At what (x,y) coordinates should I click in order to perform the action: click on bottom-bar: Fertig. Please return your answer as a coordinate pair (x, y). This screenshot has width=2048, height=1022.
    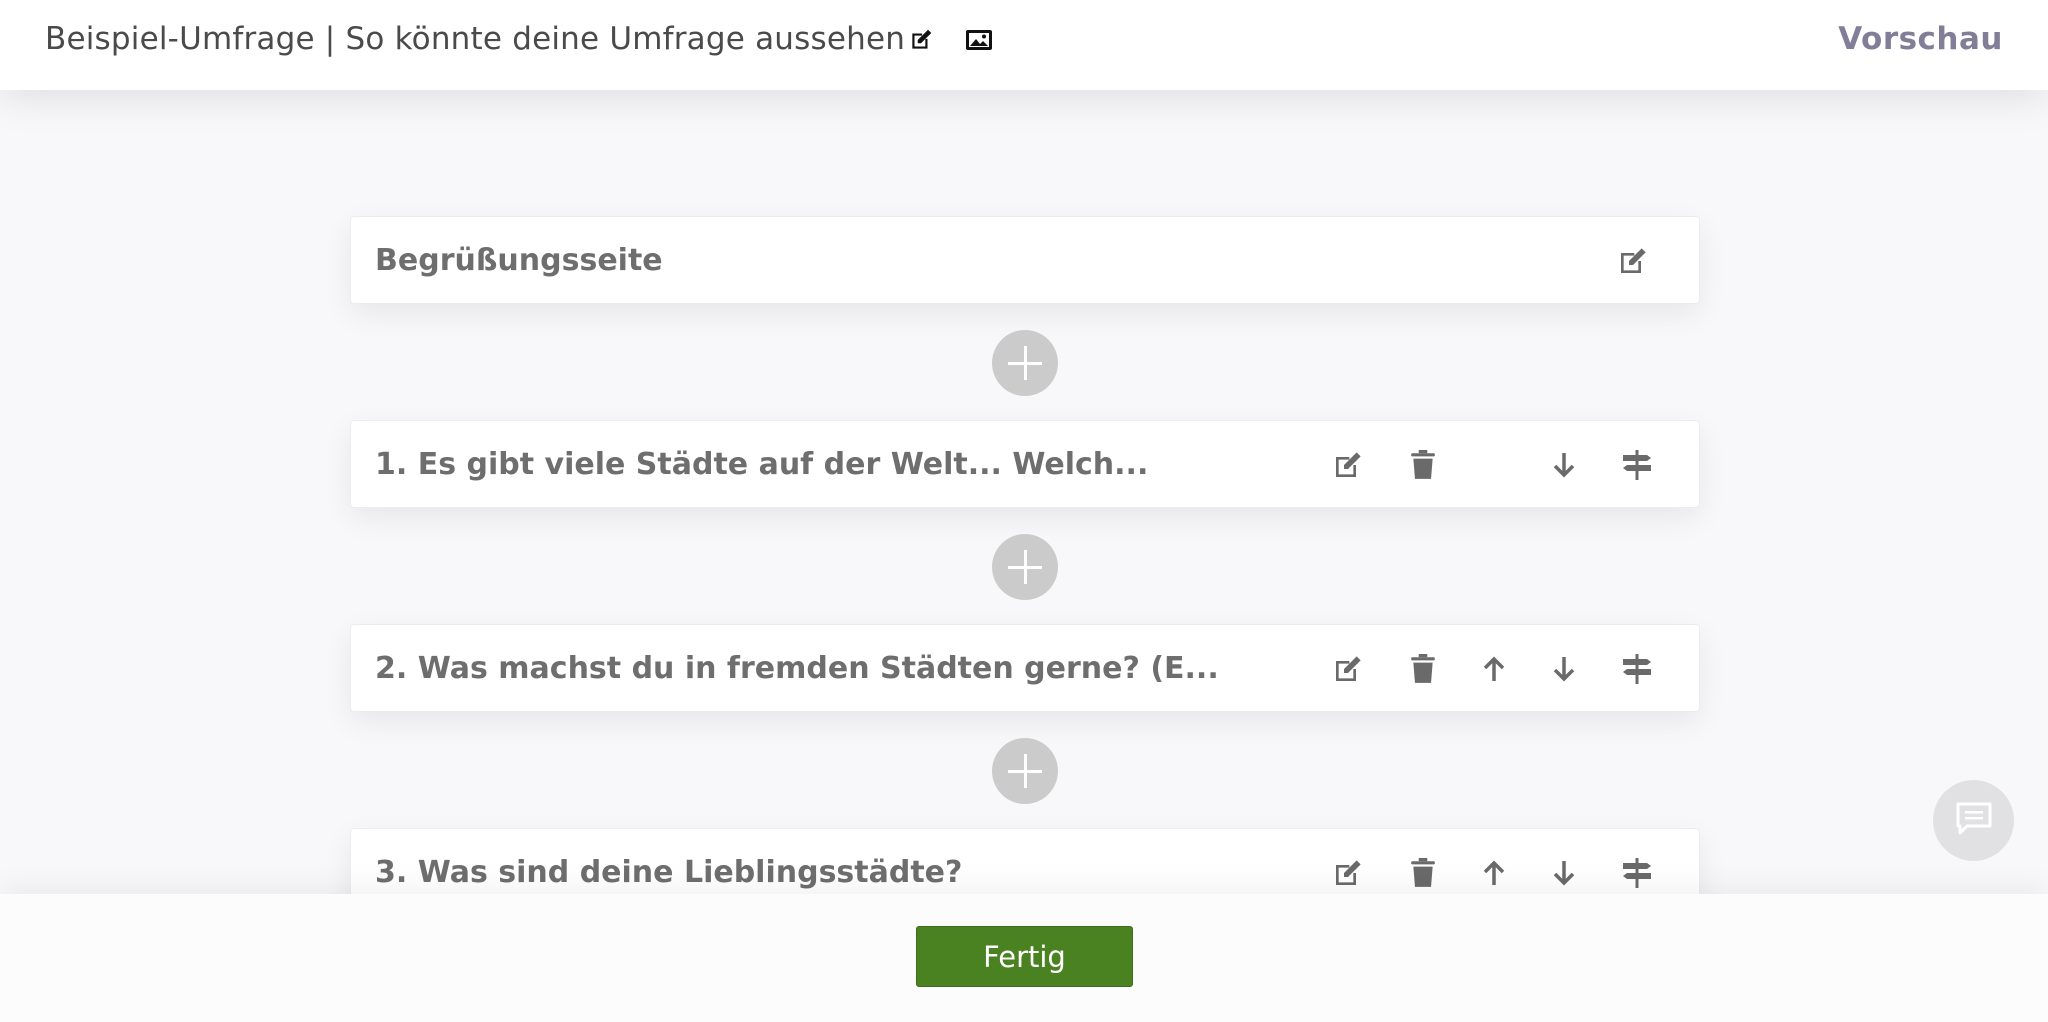
    Looking at the image, I should click on (1024, 958).